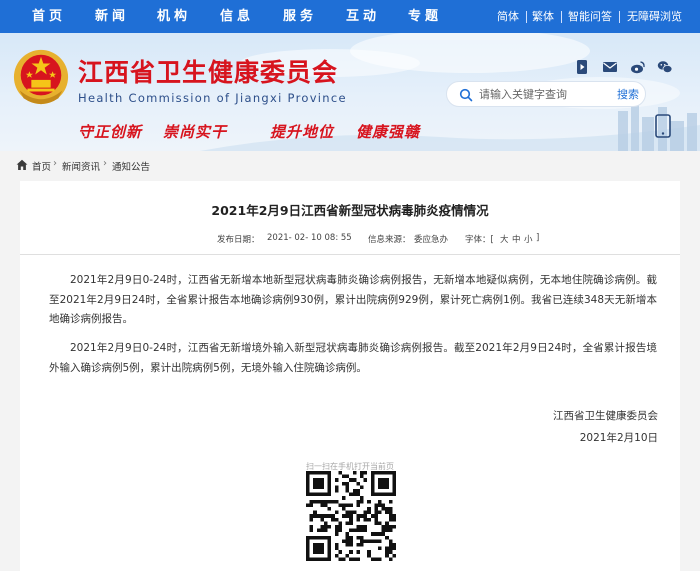 The height and width of the screenshot is (571, 700). What do you see at coordinates (582, 67) in the screenshot?
I see `video-icon` at bounding box center [582, 67].